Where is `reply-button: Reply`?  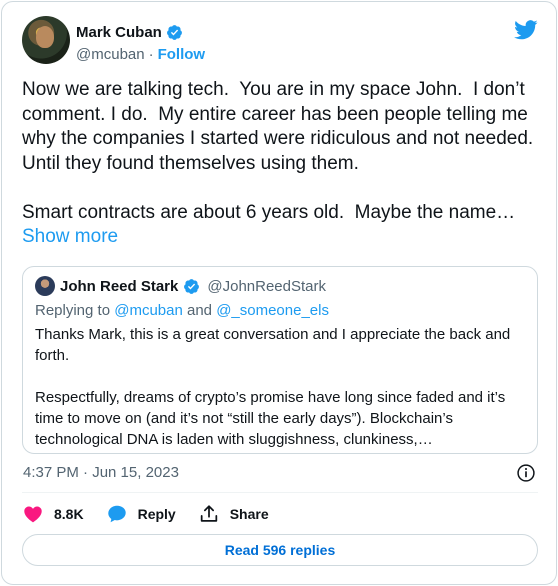
reply-button: Reply is located at coordinates (141, 514).